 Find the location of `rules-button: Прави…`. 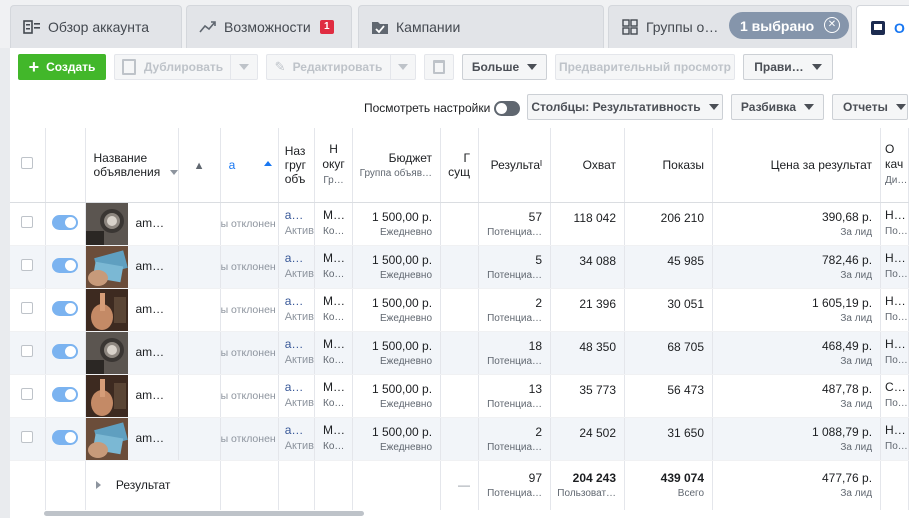

rules-button: Прави… is located at coordinates (788, 67).